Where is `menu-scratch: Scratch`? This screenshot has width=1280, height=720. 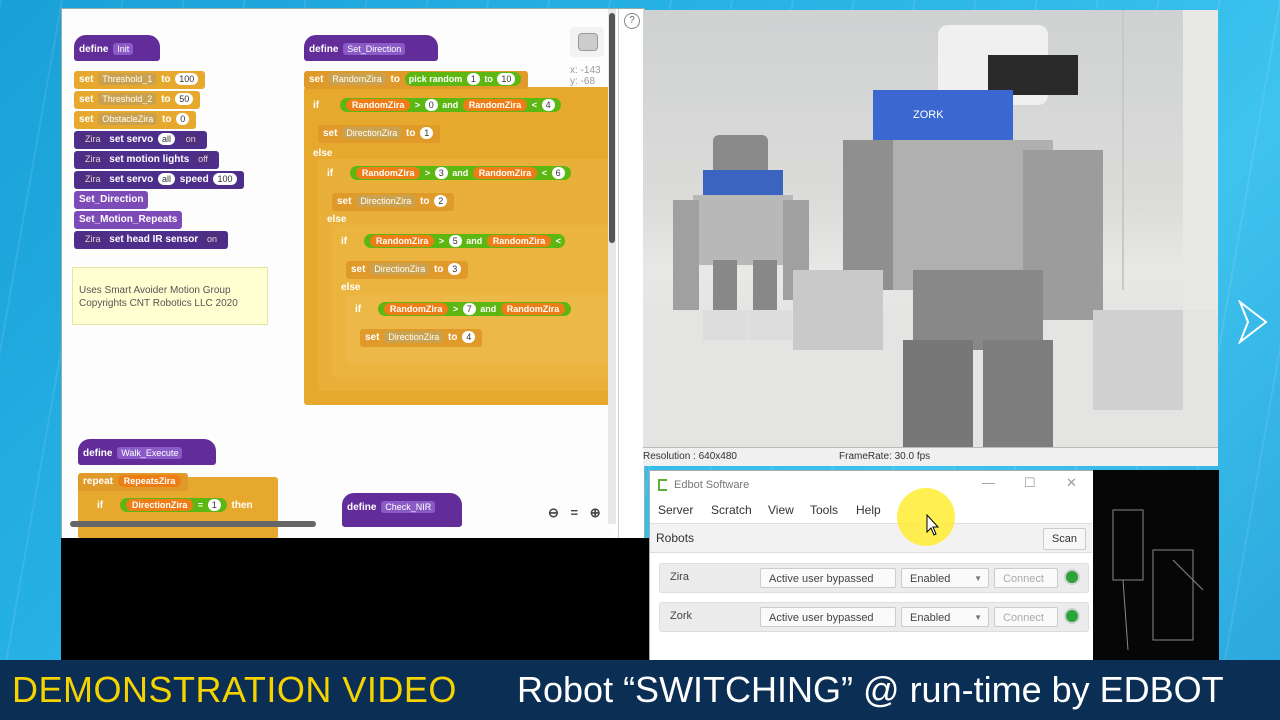
menu-scratch: Scratch is located at coordinates (731, 510).